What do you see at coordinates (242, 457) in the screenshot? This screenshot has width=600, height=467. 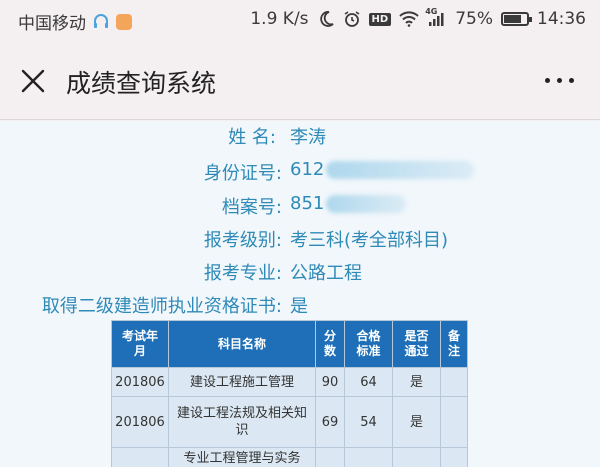 I see `cell-subject: 专业工程管理与实务` at bounding box center [242, 457].